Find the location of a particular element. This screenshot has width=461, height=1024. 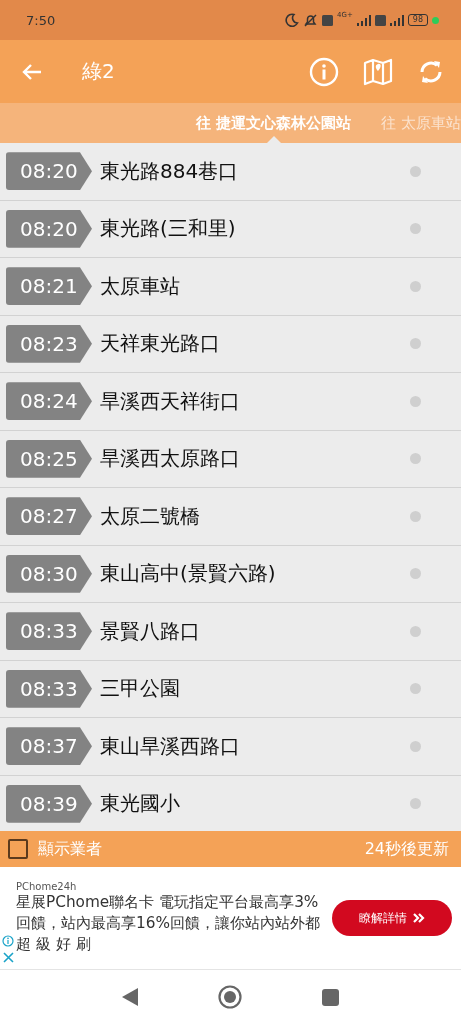

stop-row: 08:33 景賢八路口 is located at coordinates (230, 632).